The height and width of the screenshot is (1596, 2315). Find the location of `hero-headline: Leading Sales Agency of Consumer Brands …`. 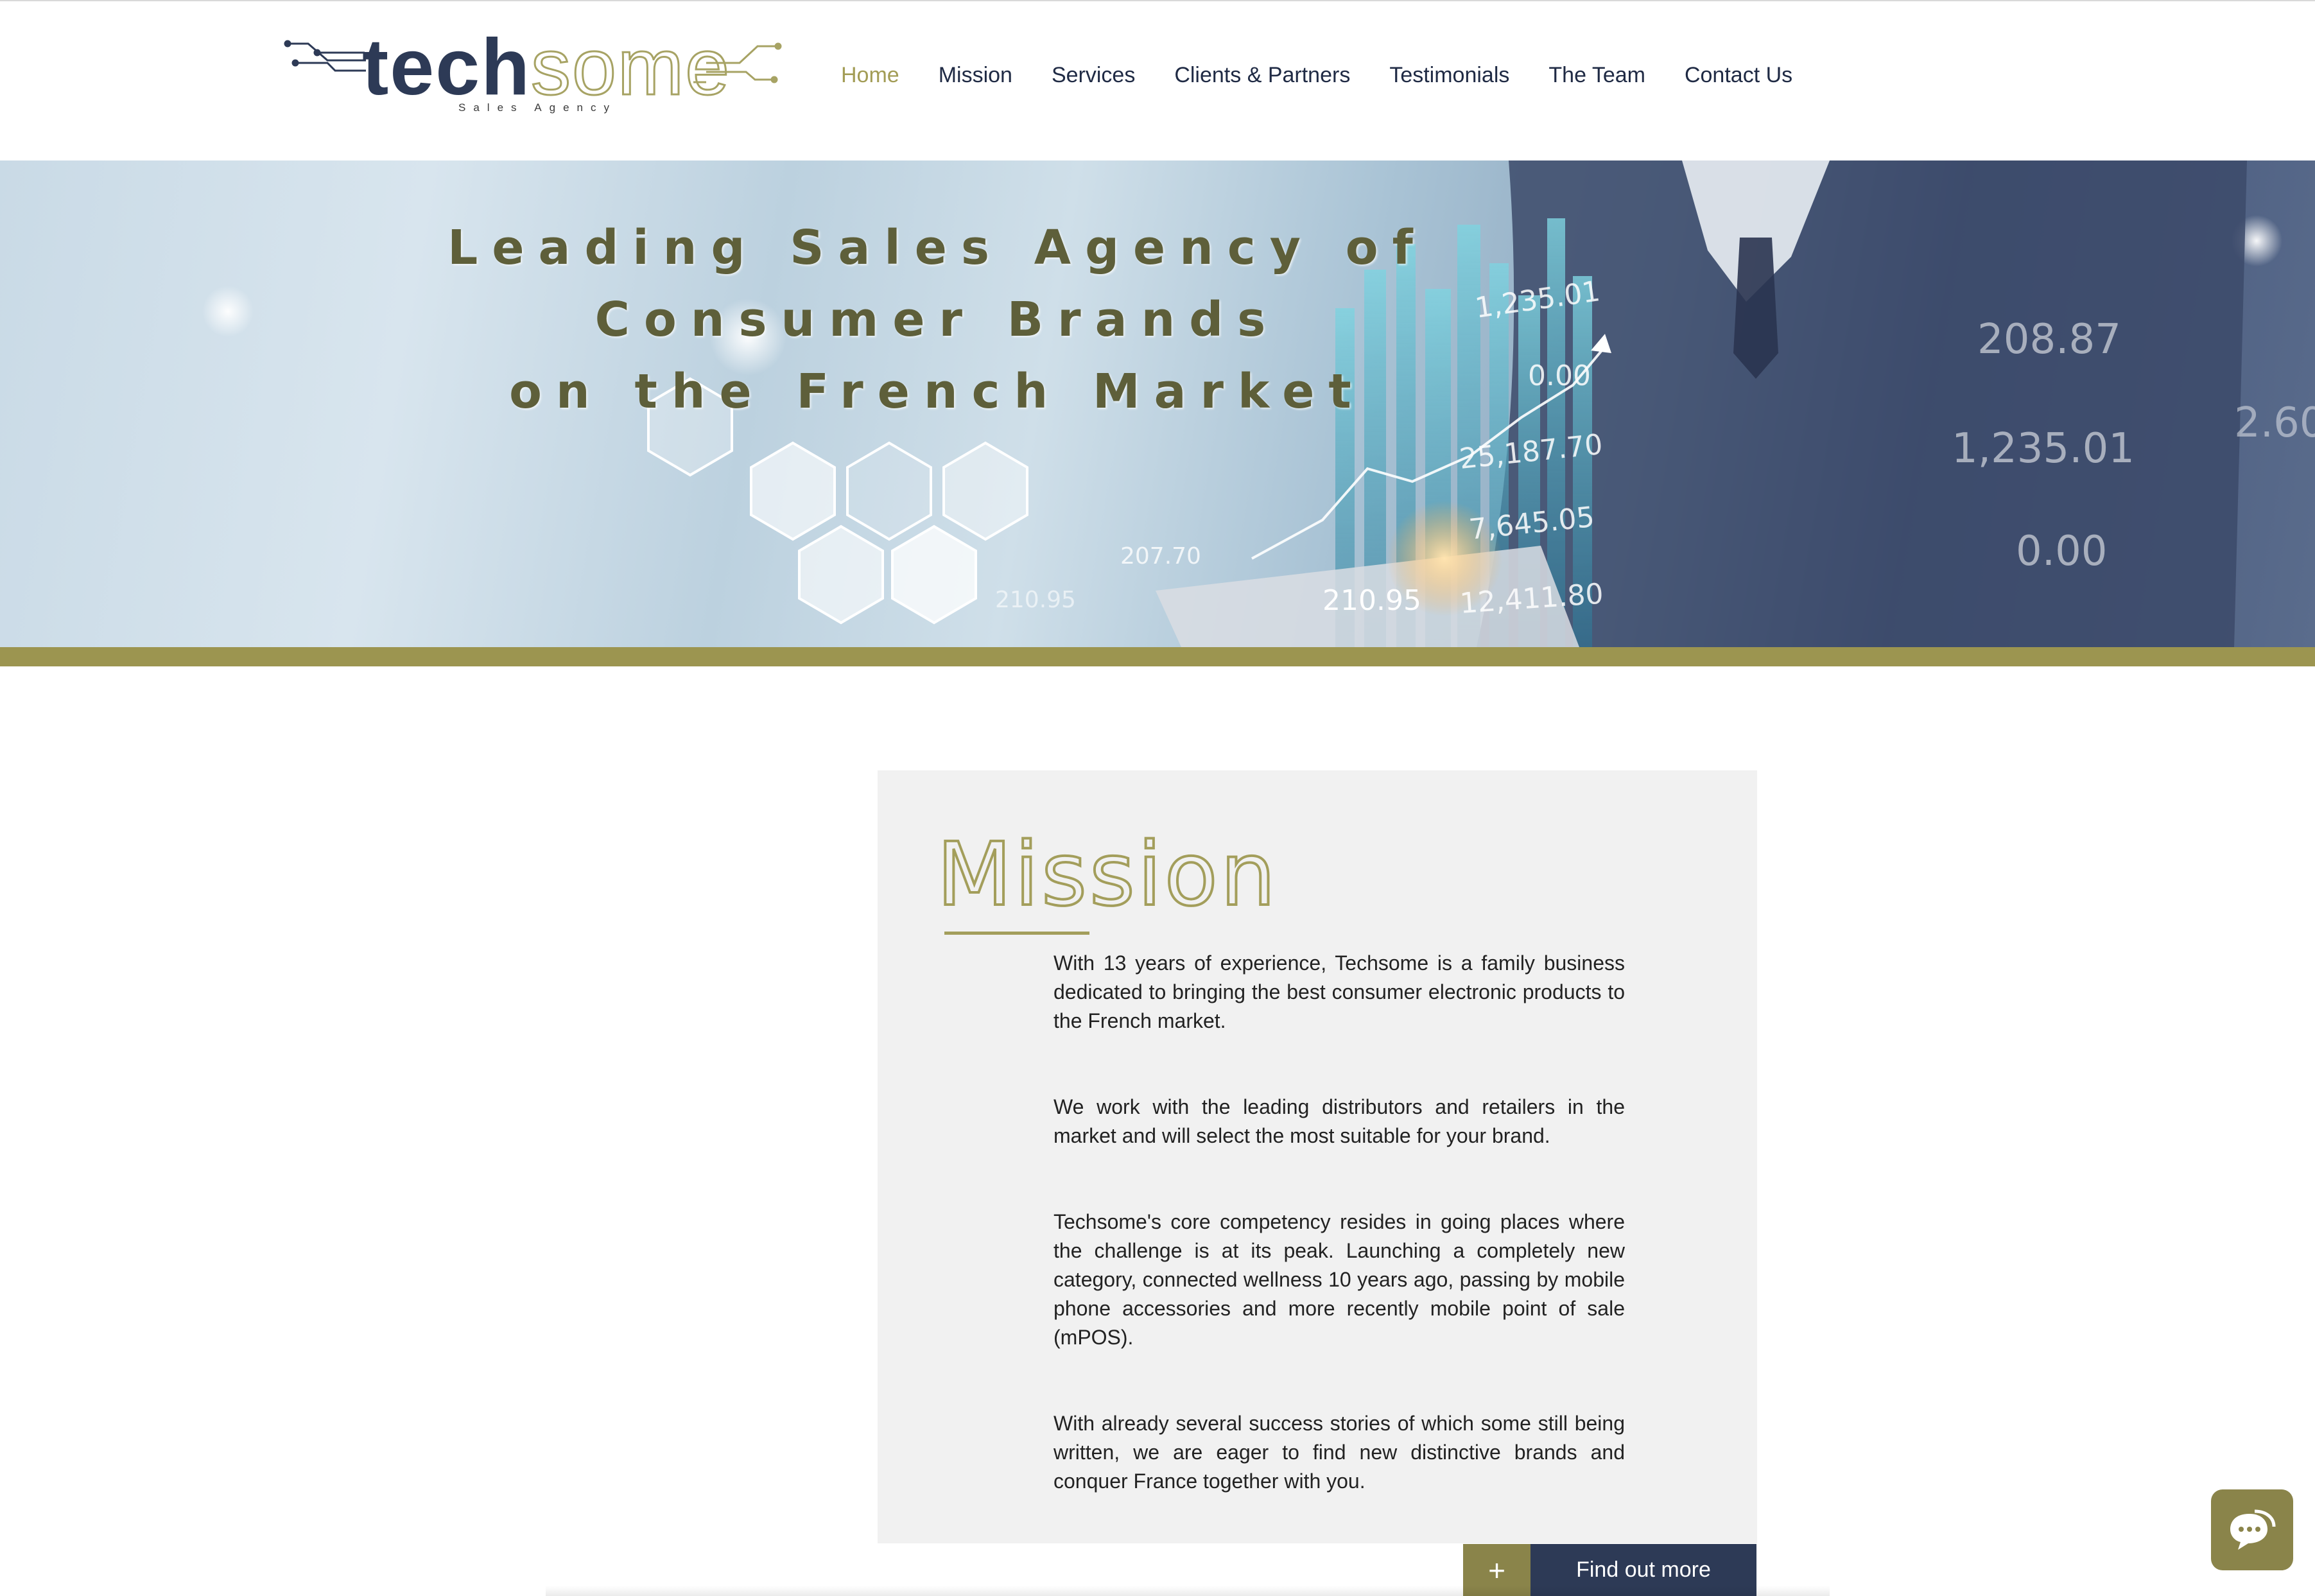

hero-headline: Leading Sales Agency of Consumer Brands … is located at coordinates (937, 320).